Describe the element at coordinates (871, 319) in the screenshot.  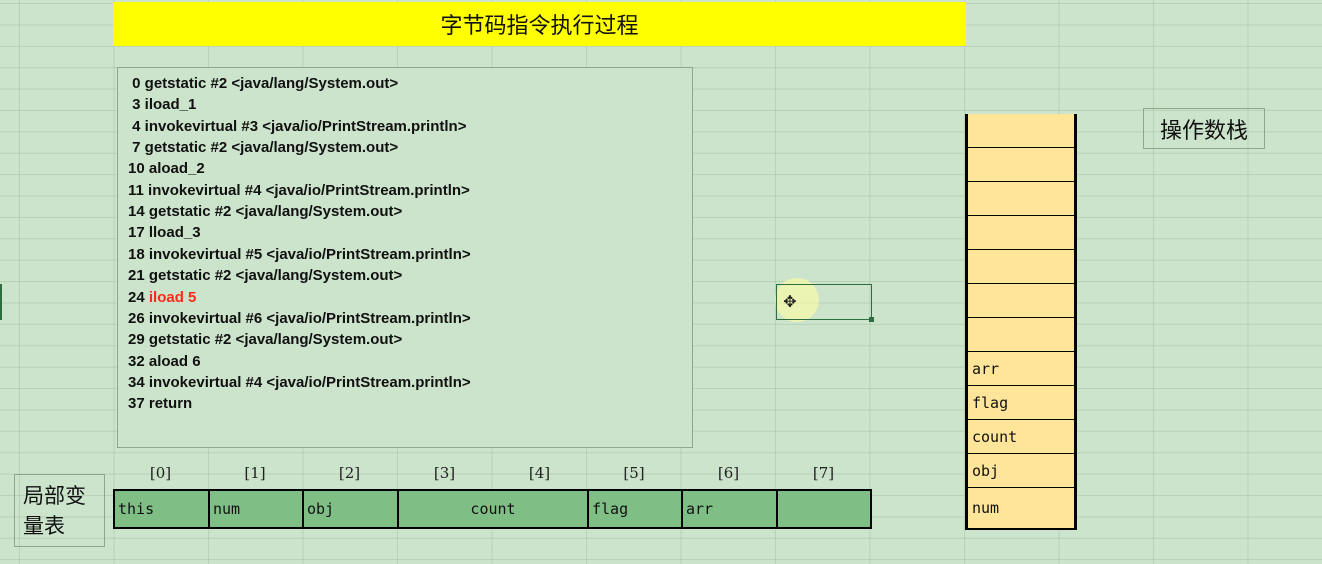
I see `fill-handle` at that location.